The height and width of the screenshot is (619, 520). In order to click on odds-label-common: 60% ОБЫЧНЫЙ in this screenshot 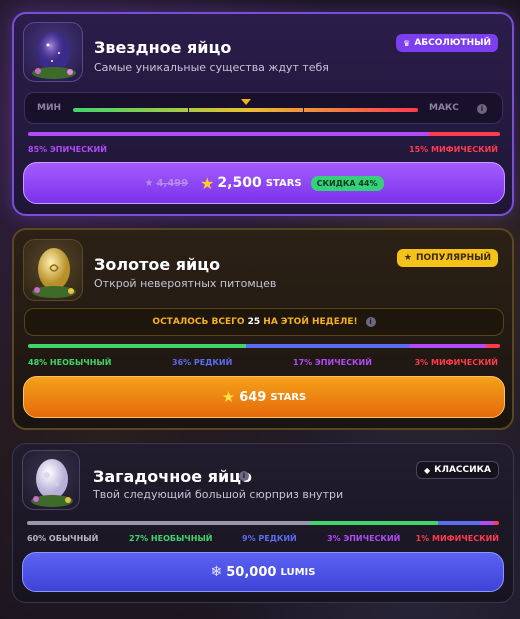, I will do `click(63, 538)`.